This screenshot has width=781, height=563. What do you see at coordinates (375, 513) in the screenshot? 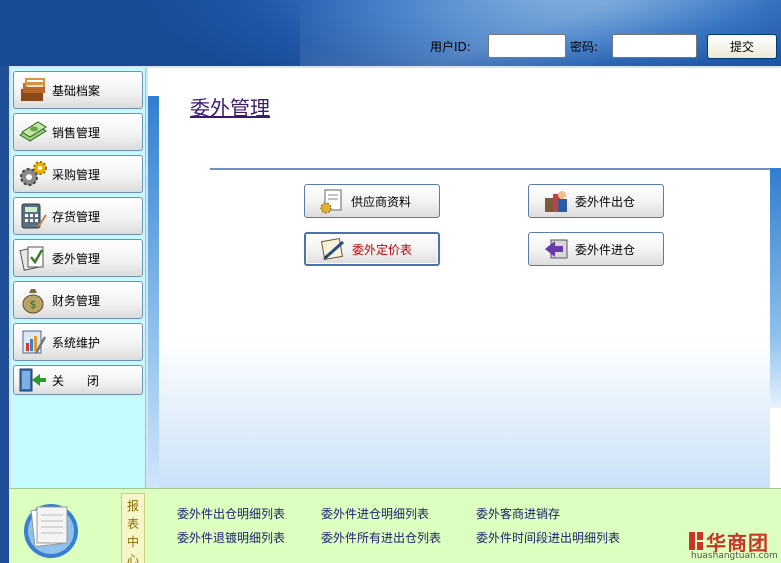
I see `report-link-in-detail: 委外件进仓明细列表` at bounding box center [375, 513].